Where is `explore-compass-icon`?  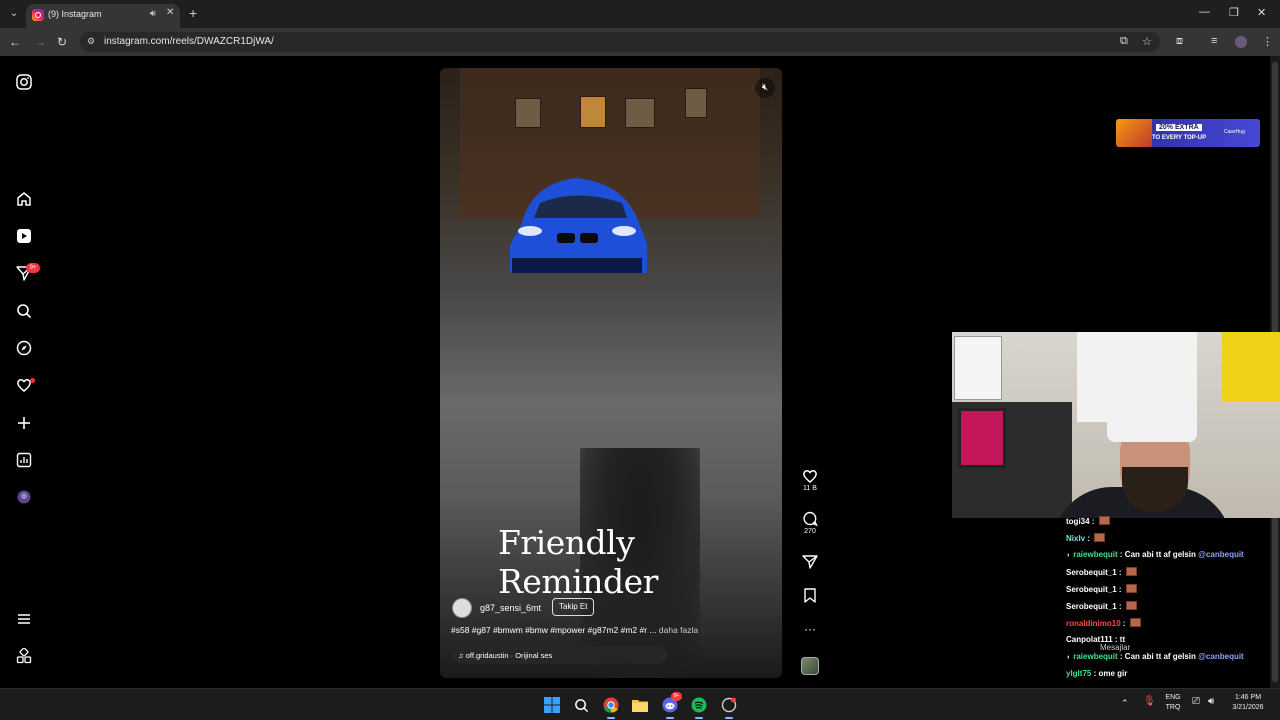
explore-compass-icon is located at coordinates (24, 348).